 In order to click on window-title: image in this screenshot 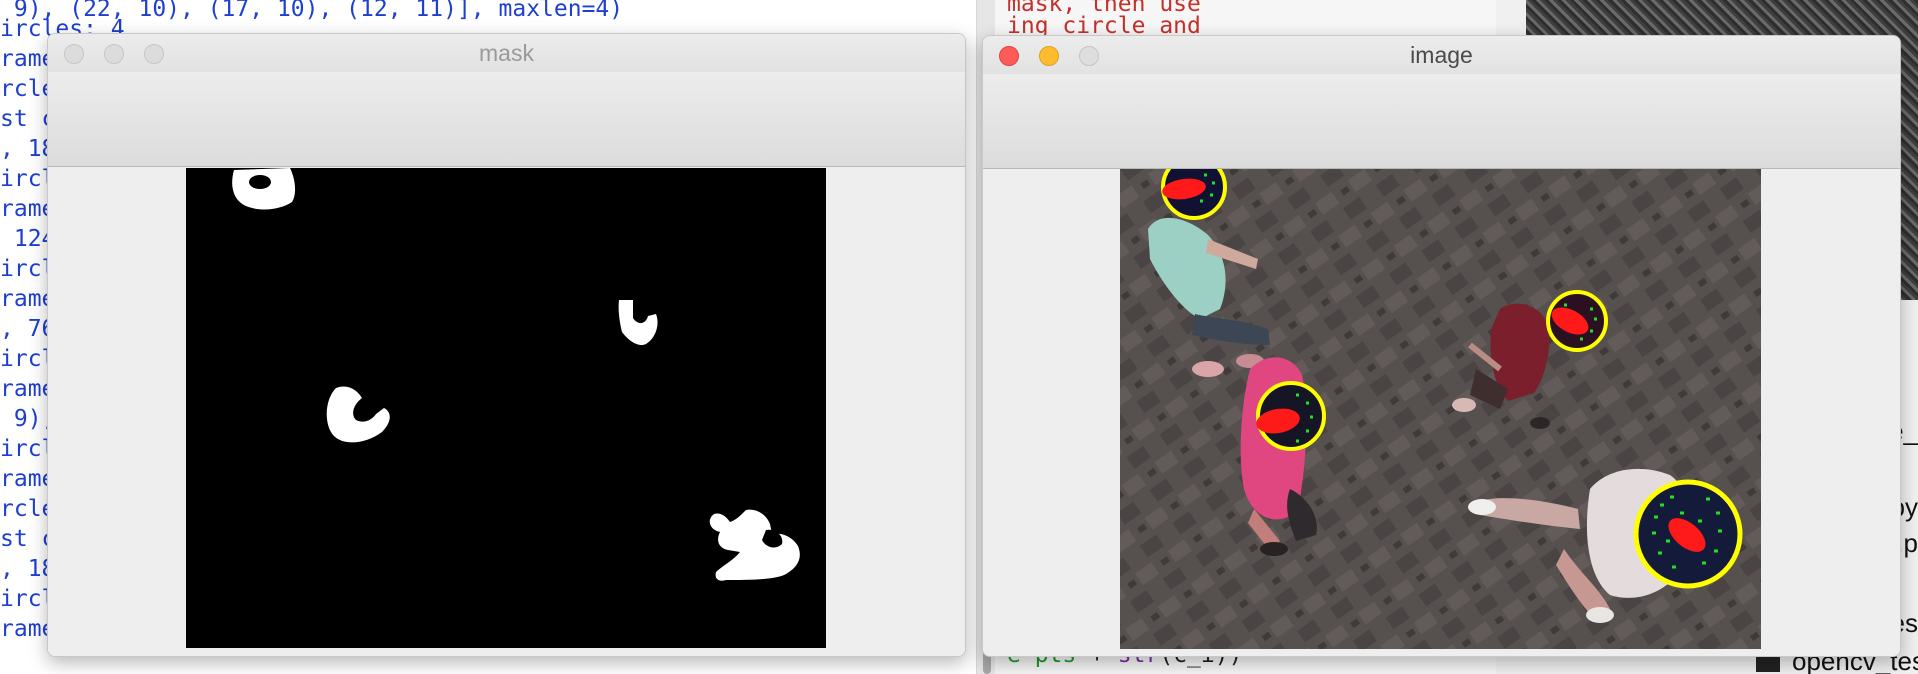, I will do `click(1441, 55)`.